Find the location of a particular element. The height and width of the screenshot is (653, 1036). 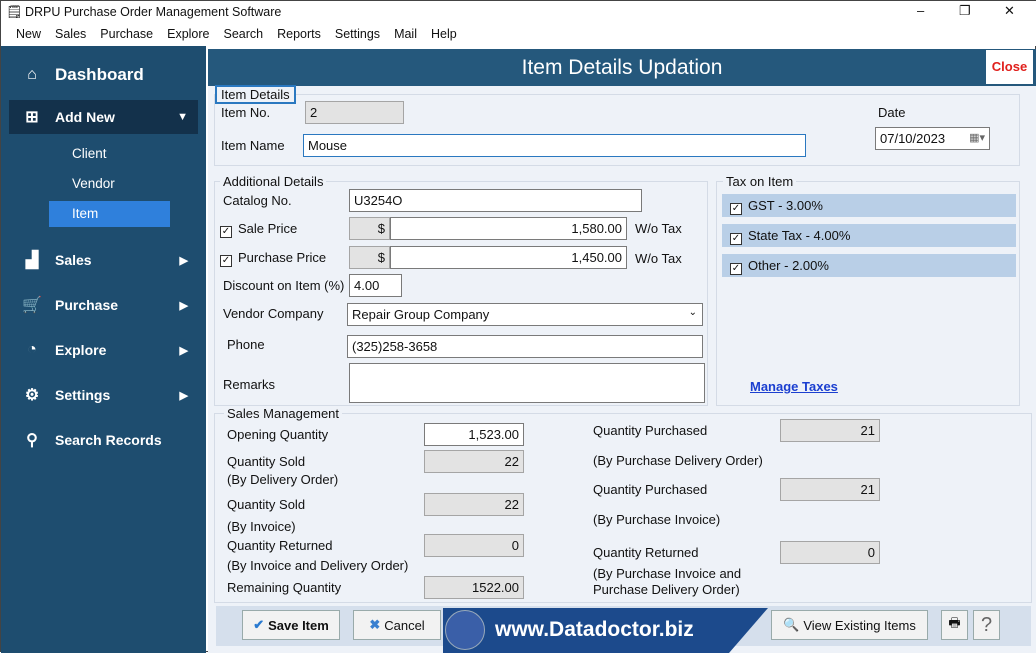

purchase-returned-sublabel: (By Purchase Invoice and is located at coordinates (667, 573).